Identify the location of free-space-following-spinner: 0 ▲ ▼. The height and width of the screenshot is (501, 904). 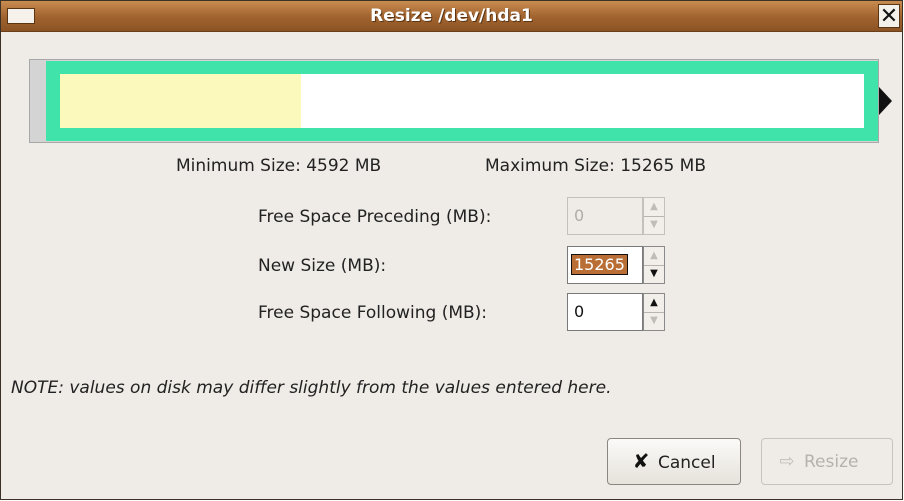
(617, 312).